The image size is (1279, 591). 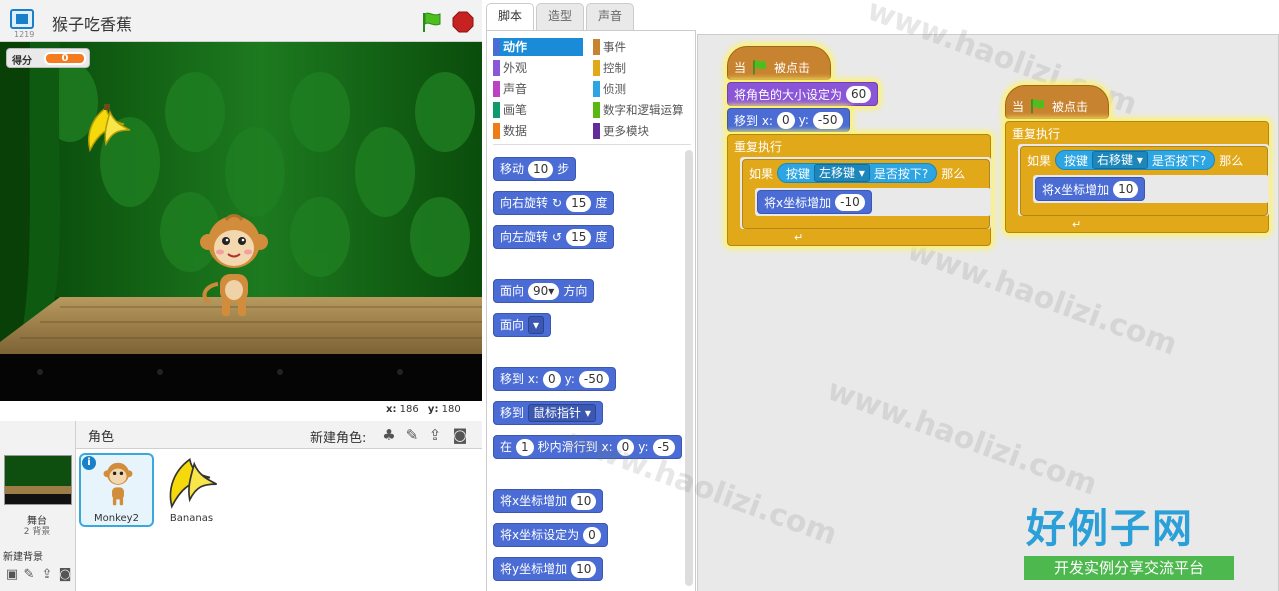 What do you see at coordinates (803, 94) in the screenshot?
I see `set-size-block: 将角色的大小设定为 60` at bounding box center [803, 94].